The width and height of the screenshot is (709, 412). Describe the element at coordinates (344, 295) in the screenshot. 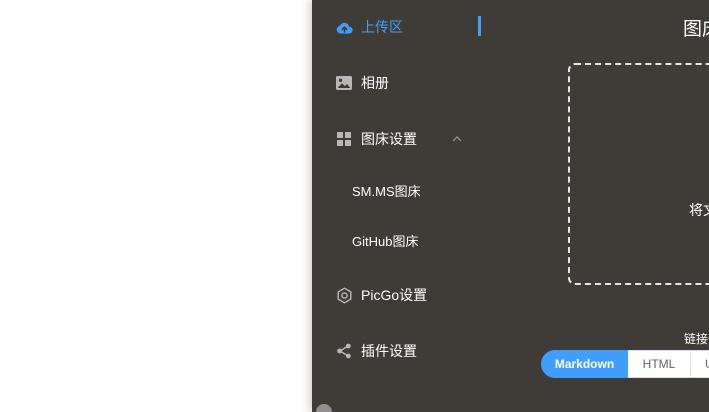

I see `gear-icon` at that location.